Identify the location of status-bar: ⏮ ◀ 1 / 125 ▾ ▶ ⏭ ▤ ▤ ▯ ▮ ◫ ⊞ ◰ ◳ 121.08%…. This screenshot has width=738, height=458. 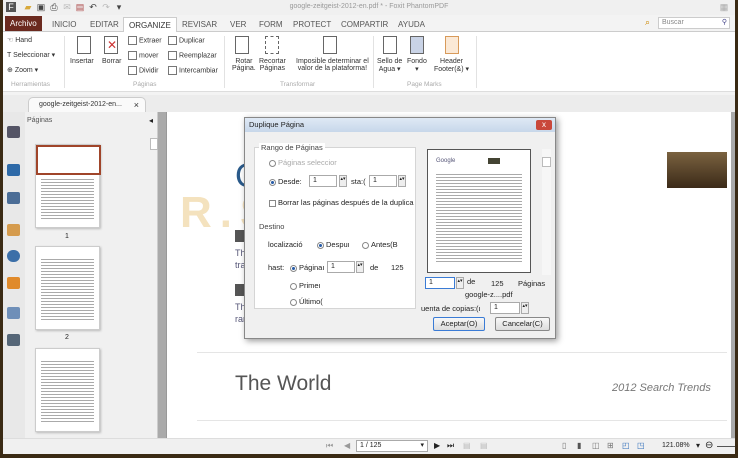
(369, 446).